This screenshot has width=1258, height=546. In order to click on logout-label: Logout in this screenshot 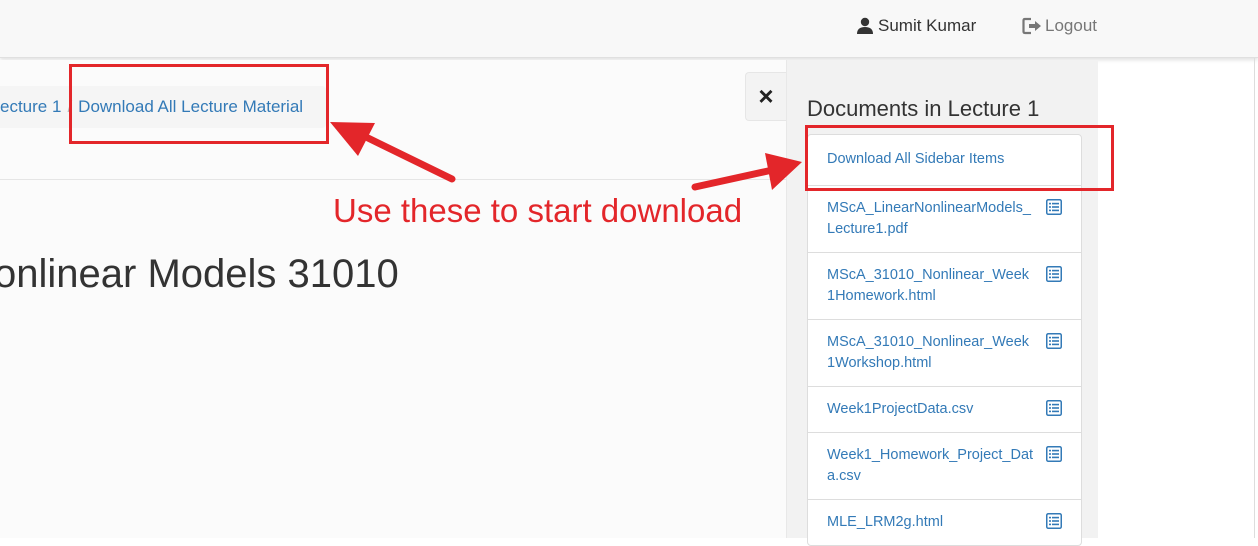, I will do `click(1071, 25)`.